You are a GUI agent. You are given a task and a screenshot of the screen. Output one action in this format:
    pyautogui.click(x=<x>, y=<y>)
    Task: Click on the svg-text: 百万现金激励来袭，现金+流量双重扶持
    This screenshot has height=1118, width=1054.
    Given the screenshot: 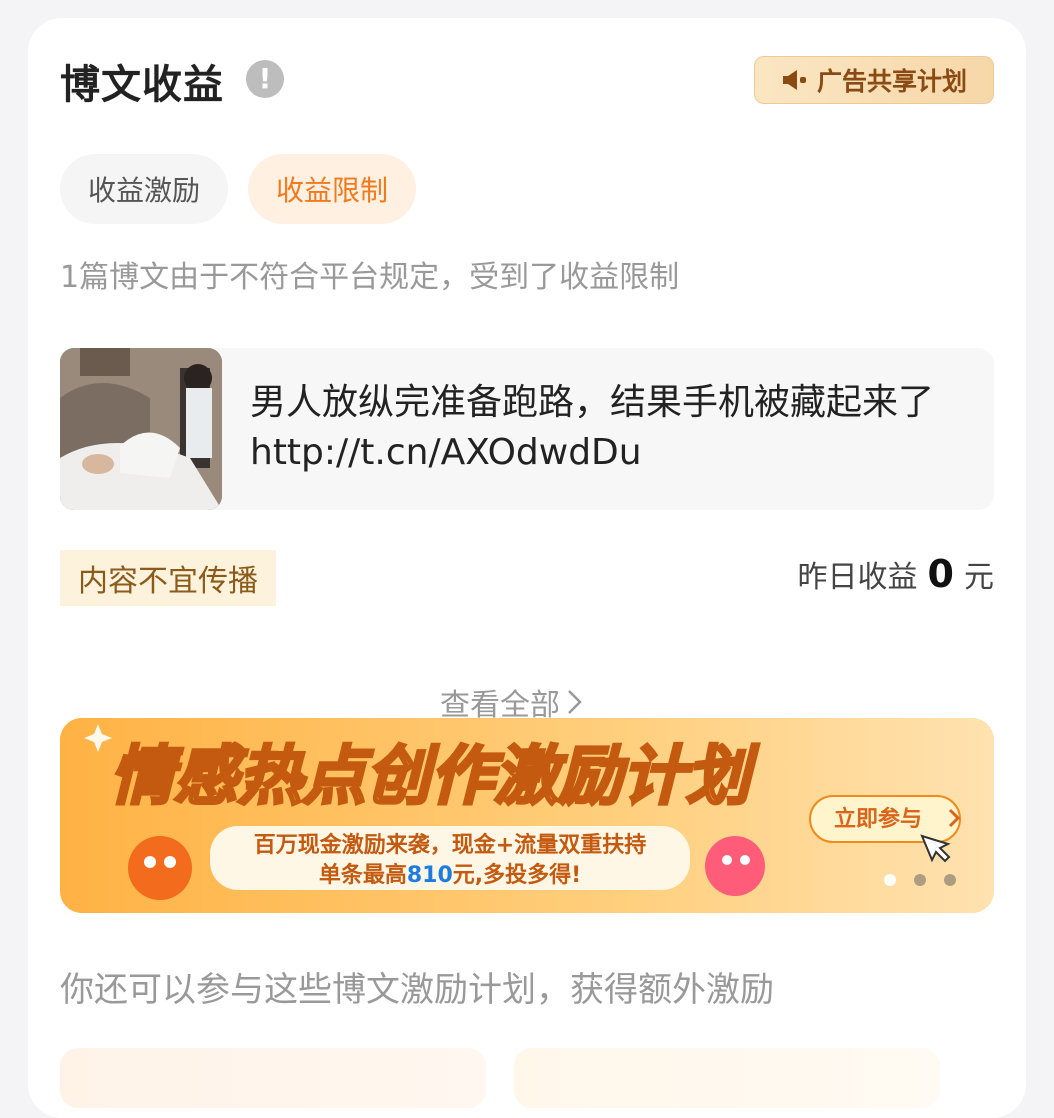 What is the action you would take?
    pyautogui.click(x=450, y=845)
    